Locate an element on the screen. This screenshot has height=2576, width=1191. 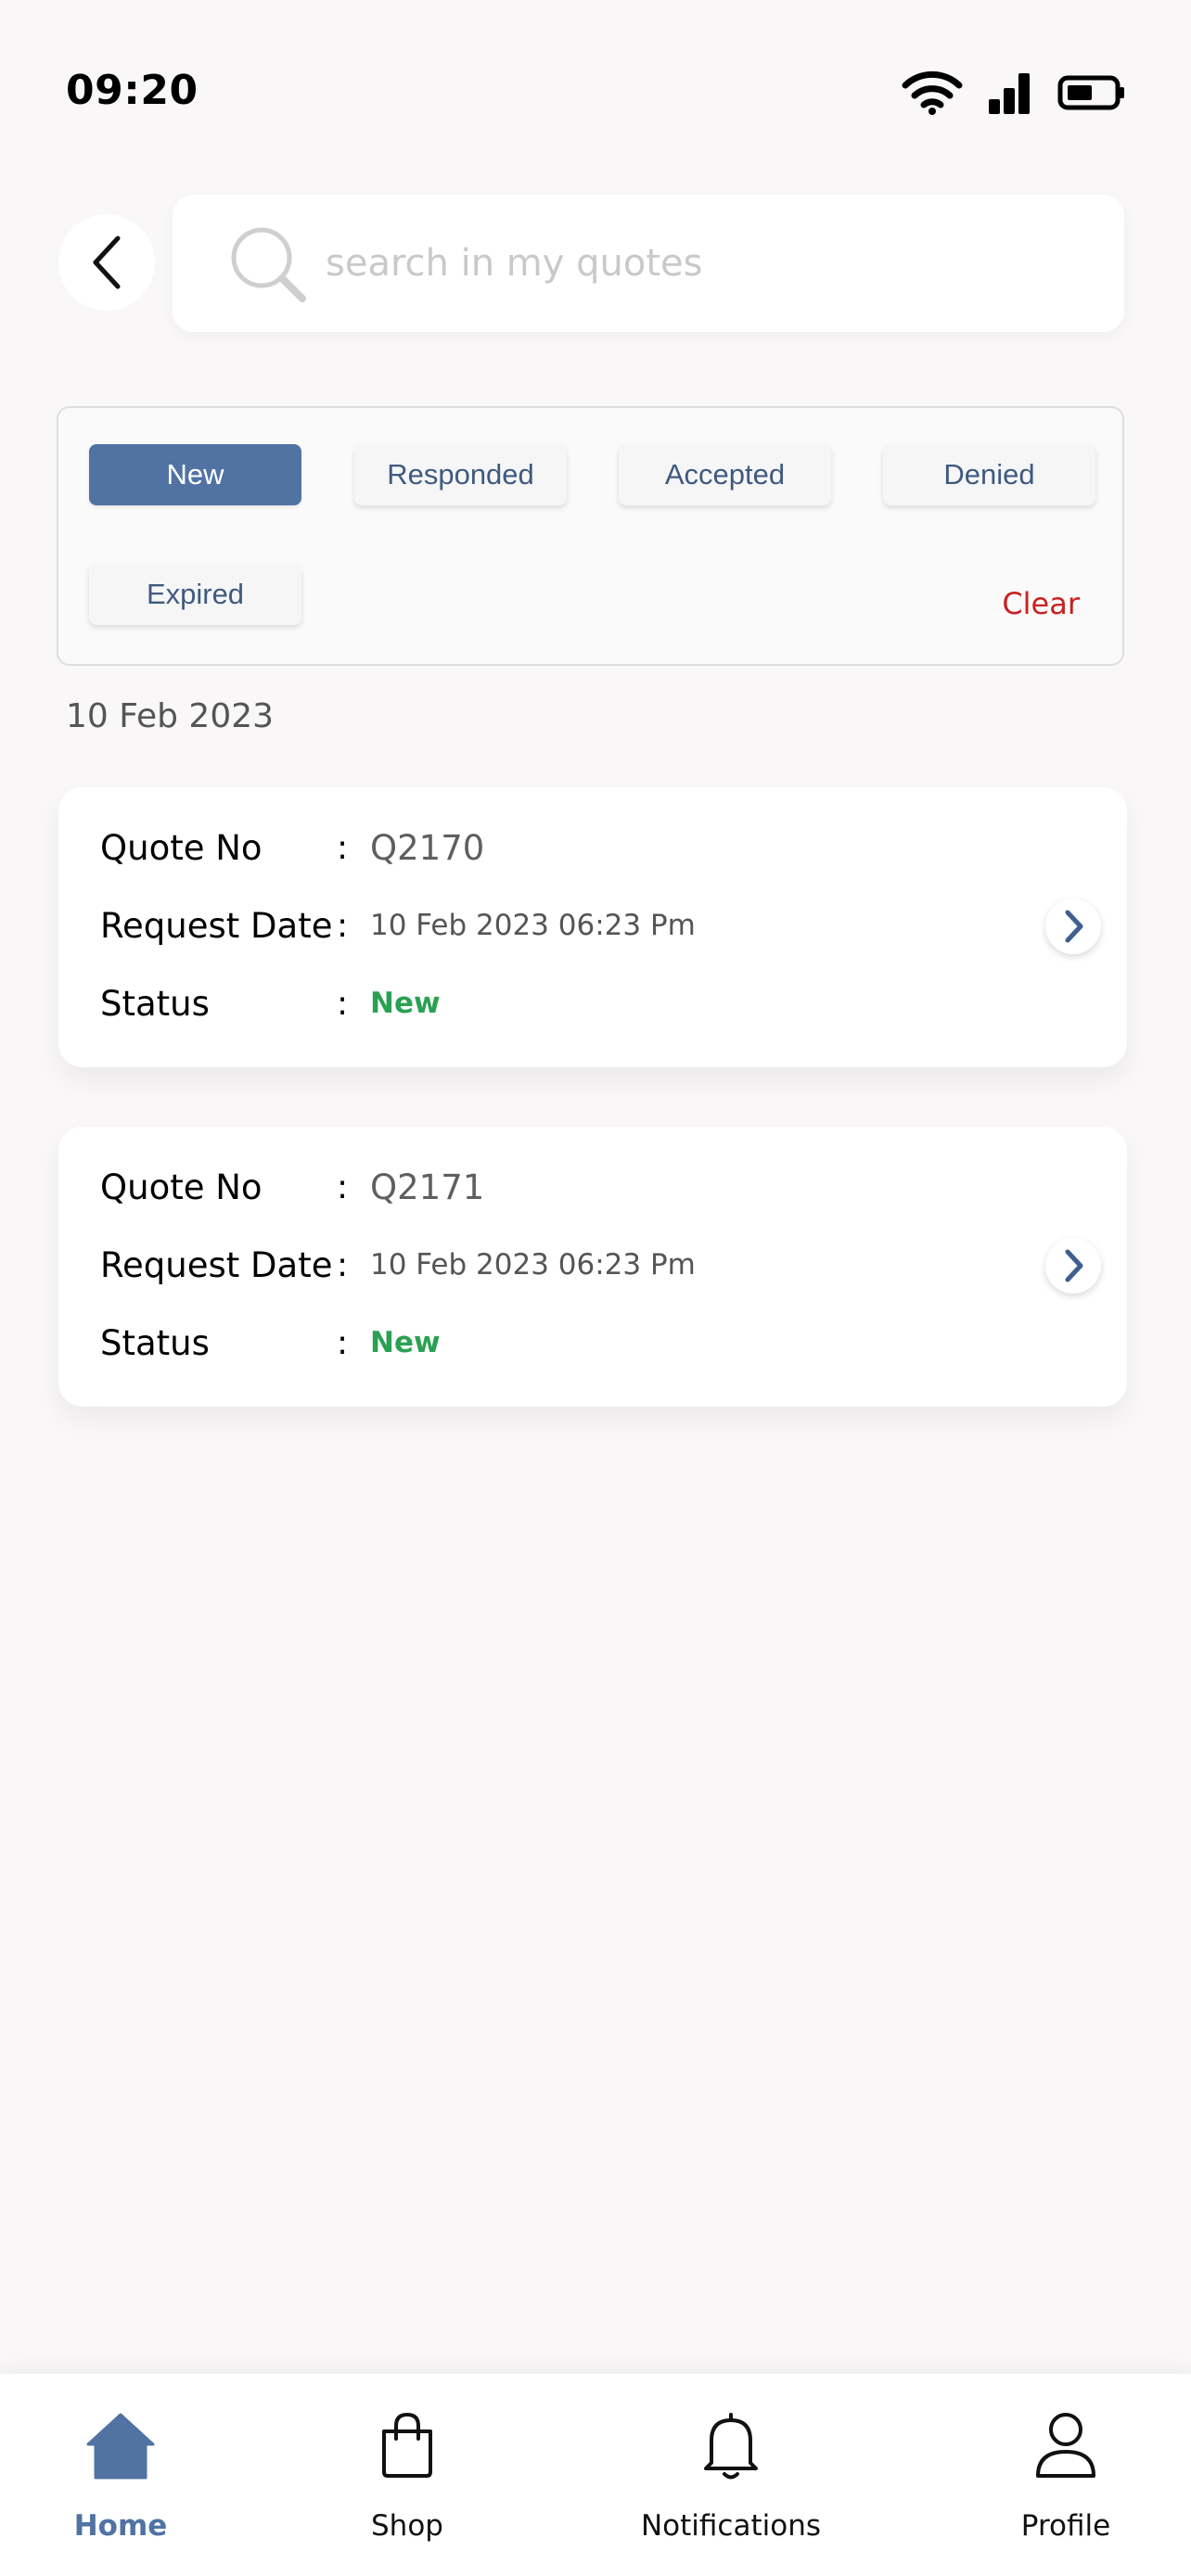
date-group-header: 10 Feb 2023 is located at coordinates (170, 716).